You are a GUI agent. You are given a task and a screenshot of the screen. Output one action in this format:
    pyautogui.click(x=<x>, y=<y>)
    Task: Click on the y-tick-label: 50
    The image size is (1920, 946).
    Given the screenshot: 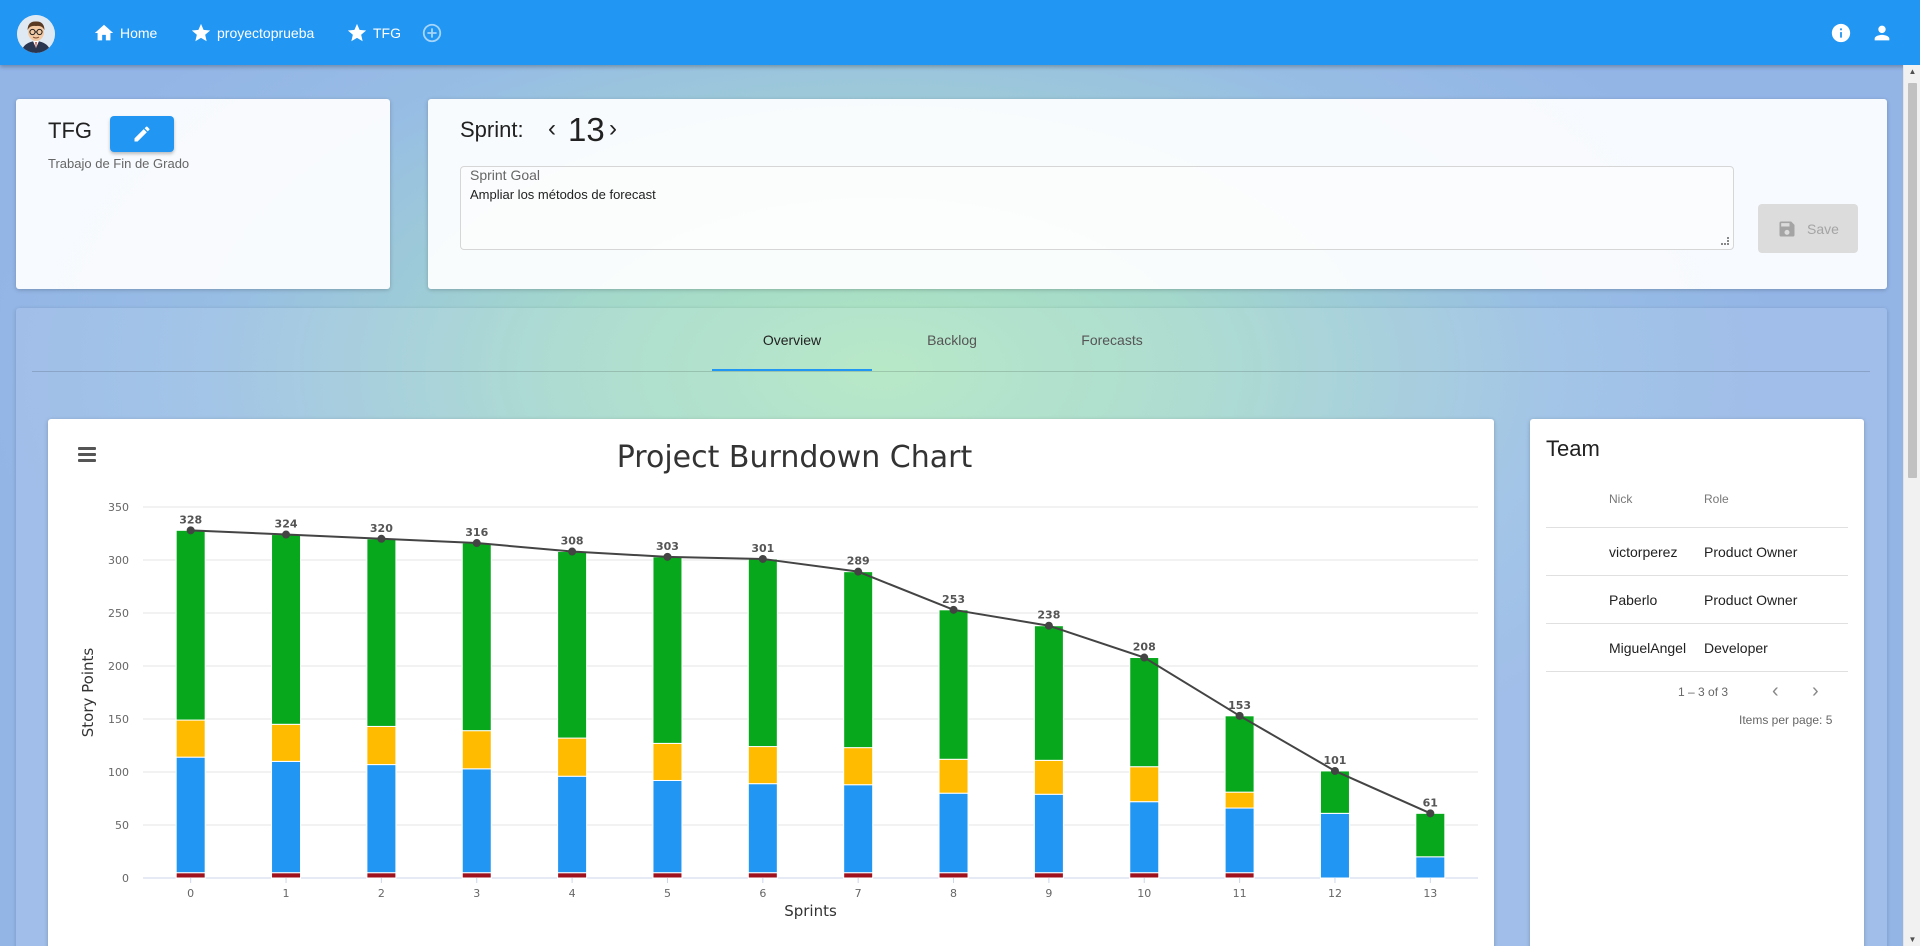 What is the action you would take?
    pyautogui.click(x=122, y=825)
    